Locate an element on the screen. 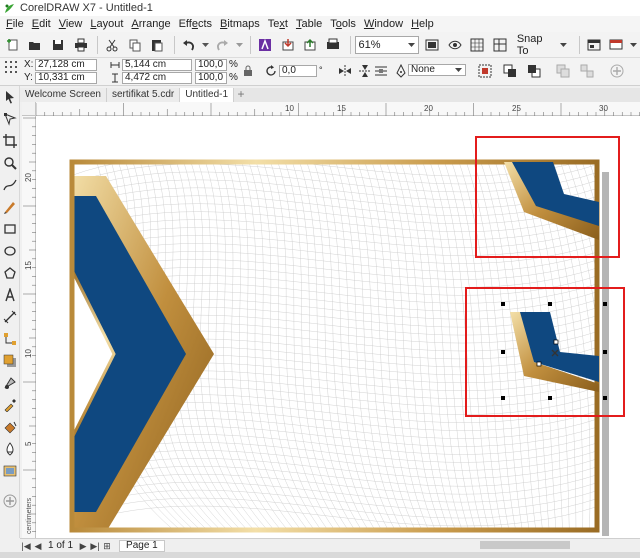  width-field: 5,144 cm is located at coordinates (157, 65).